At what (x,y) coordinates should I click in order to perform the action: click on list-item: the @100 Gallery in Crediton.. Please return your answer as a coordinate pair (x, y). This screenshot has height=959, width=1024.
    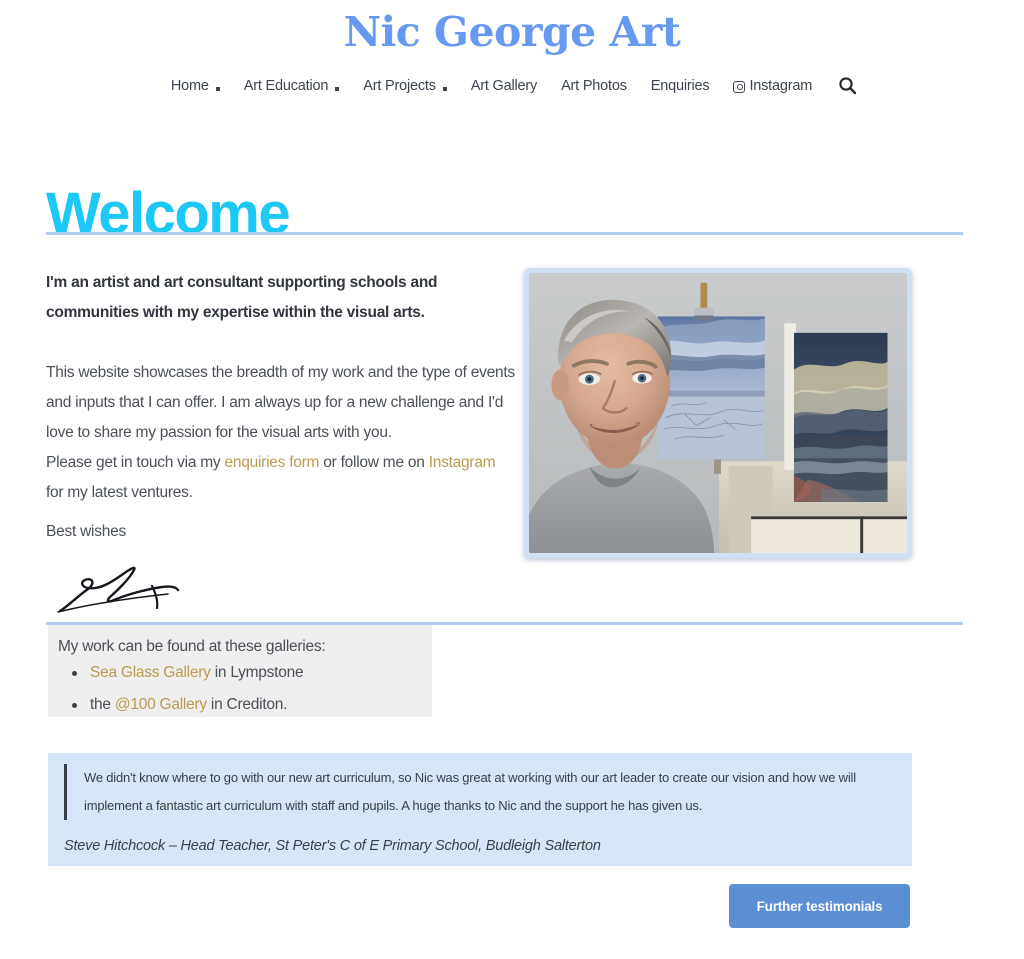
    Looking at the image, I should click on (252, 705).